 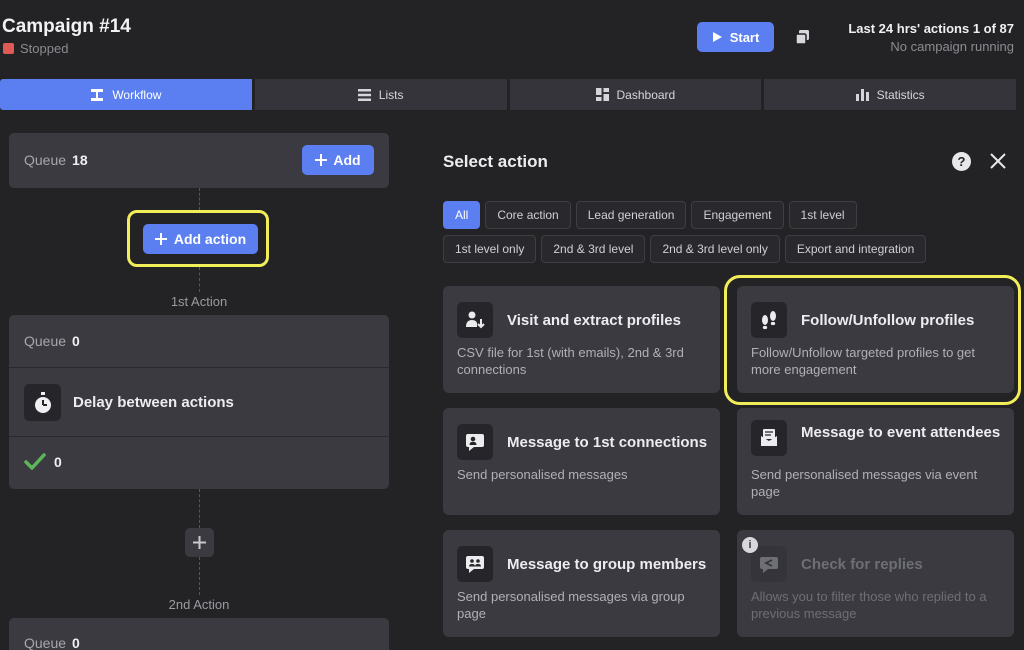 What do you see at coordinates (199, 604) in the screenshot?
I see `step2-label: 2nd Action` at bounding box center [199, 604].